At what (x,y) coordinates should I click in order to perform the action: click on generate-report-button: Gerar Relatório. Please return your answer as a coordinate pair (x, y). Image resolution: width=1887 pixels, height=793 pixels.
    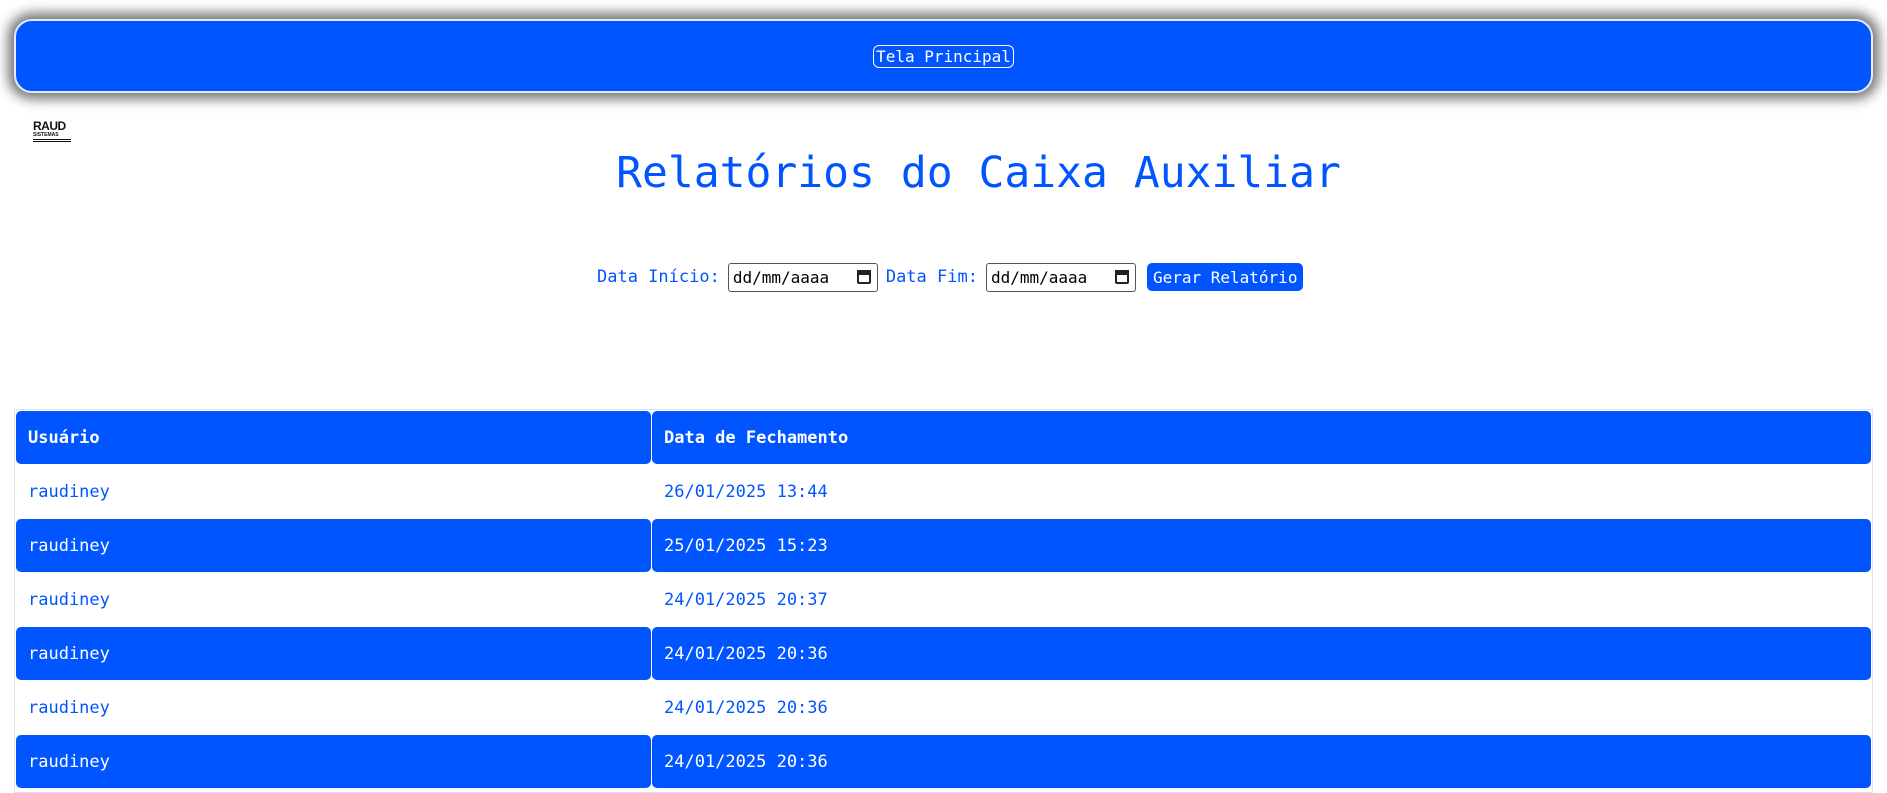
    Looking at the image, I should click on (1225, 277).